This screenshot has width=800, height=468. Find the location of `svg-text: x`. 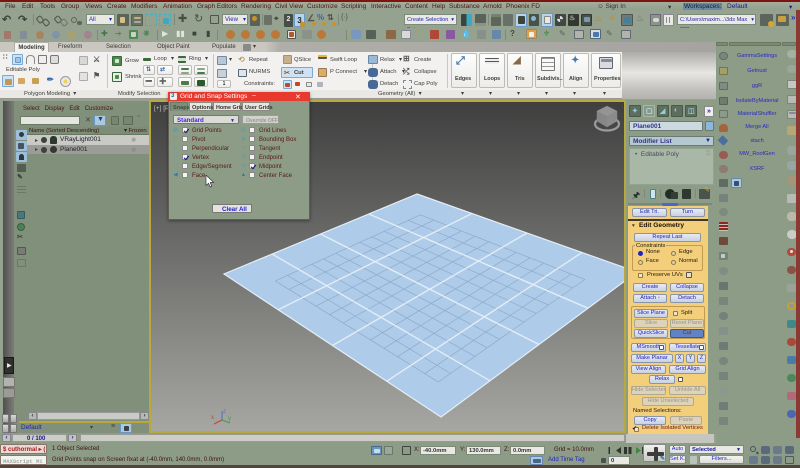

svg-text: x is located at coordinates (212, 418).